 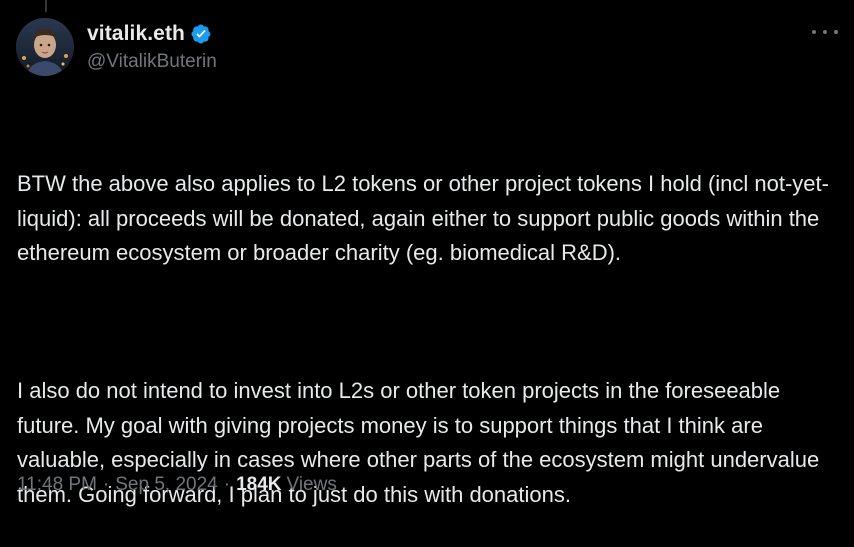 What do you see at coordinates (311, 484) in the screenshot?
I see `views-label: Views` at bounding box center [311, 484].